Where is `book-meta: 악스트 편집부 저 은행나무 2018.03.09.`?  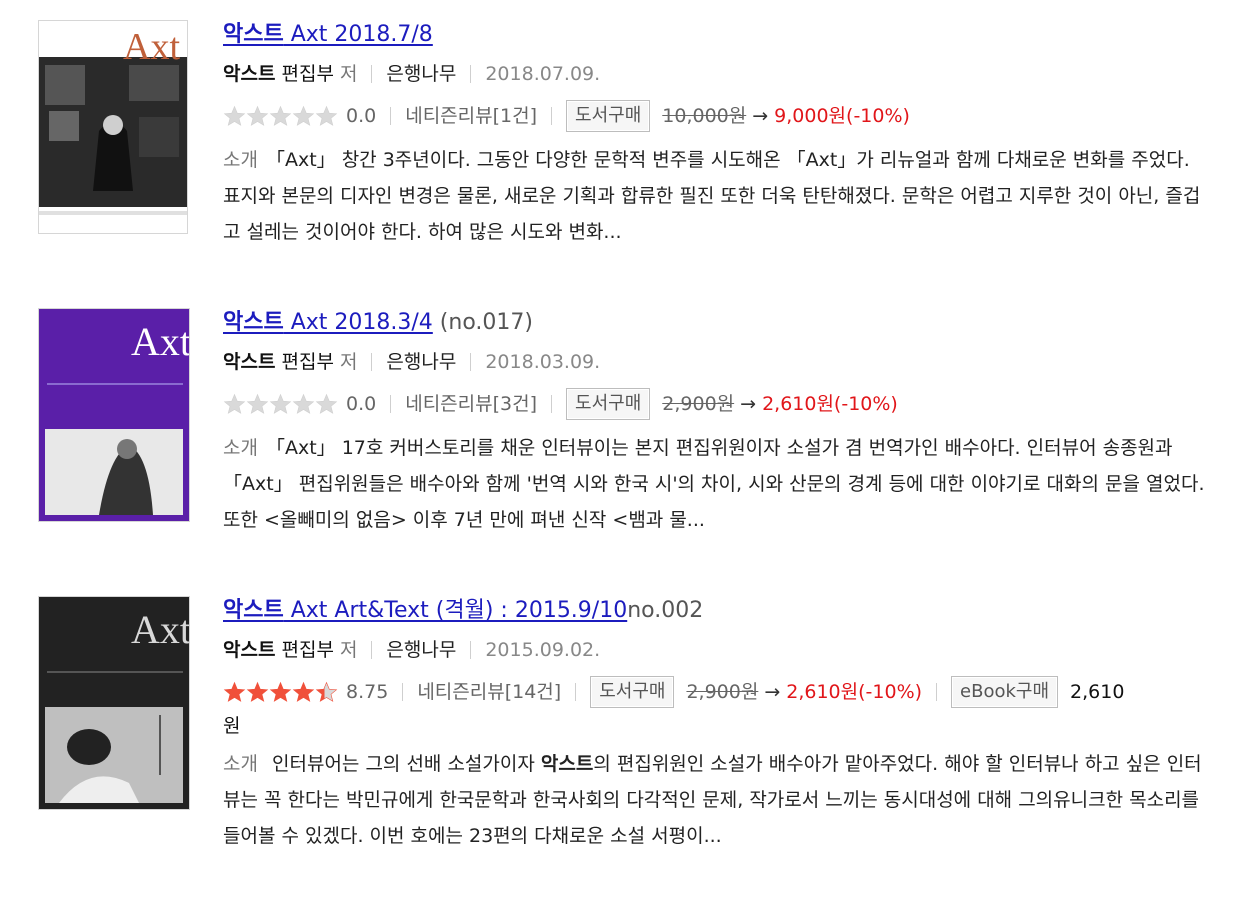 book-meta: 악스트 편집부 저 은행나무 2018.03.09. is located at coordinates (723, 362).